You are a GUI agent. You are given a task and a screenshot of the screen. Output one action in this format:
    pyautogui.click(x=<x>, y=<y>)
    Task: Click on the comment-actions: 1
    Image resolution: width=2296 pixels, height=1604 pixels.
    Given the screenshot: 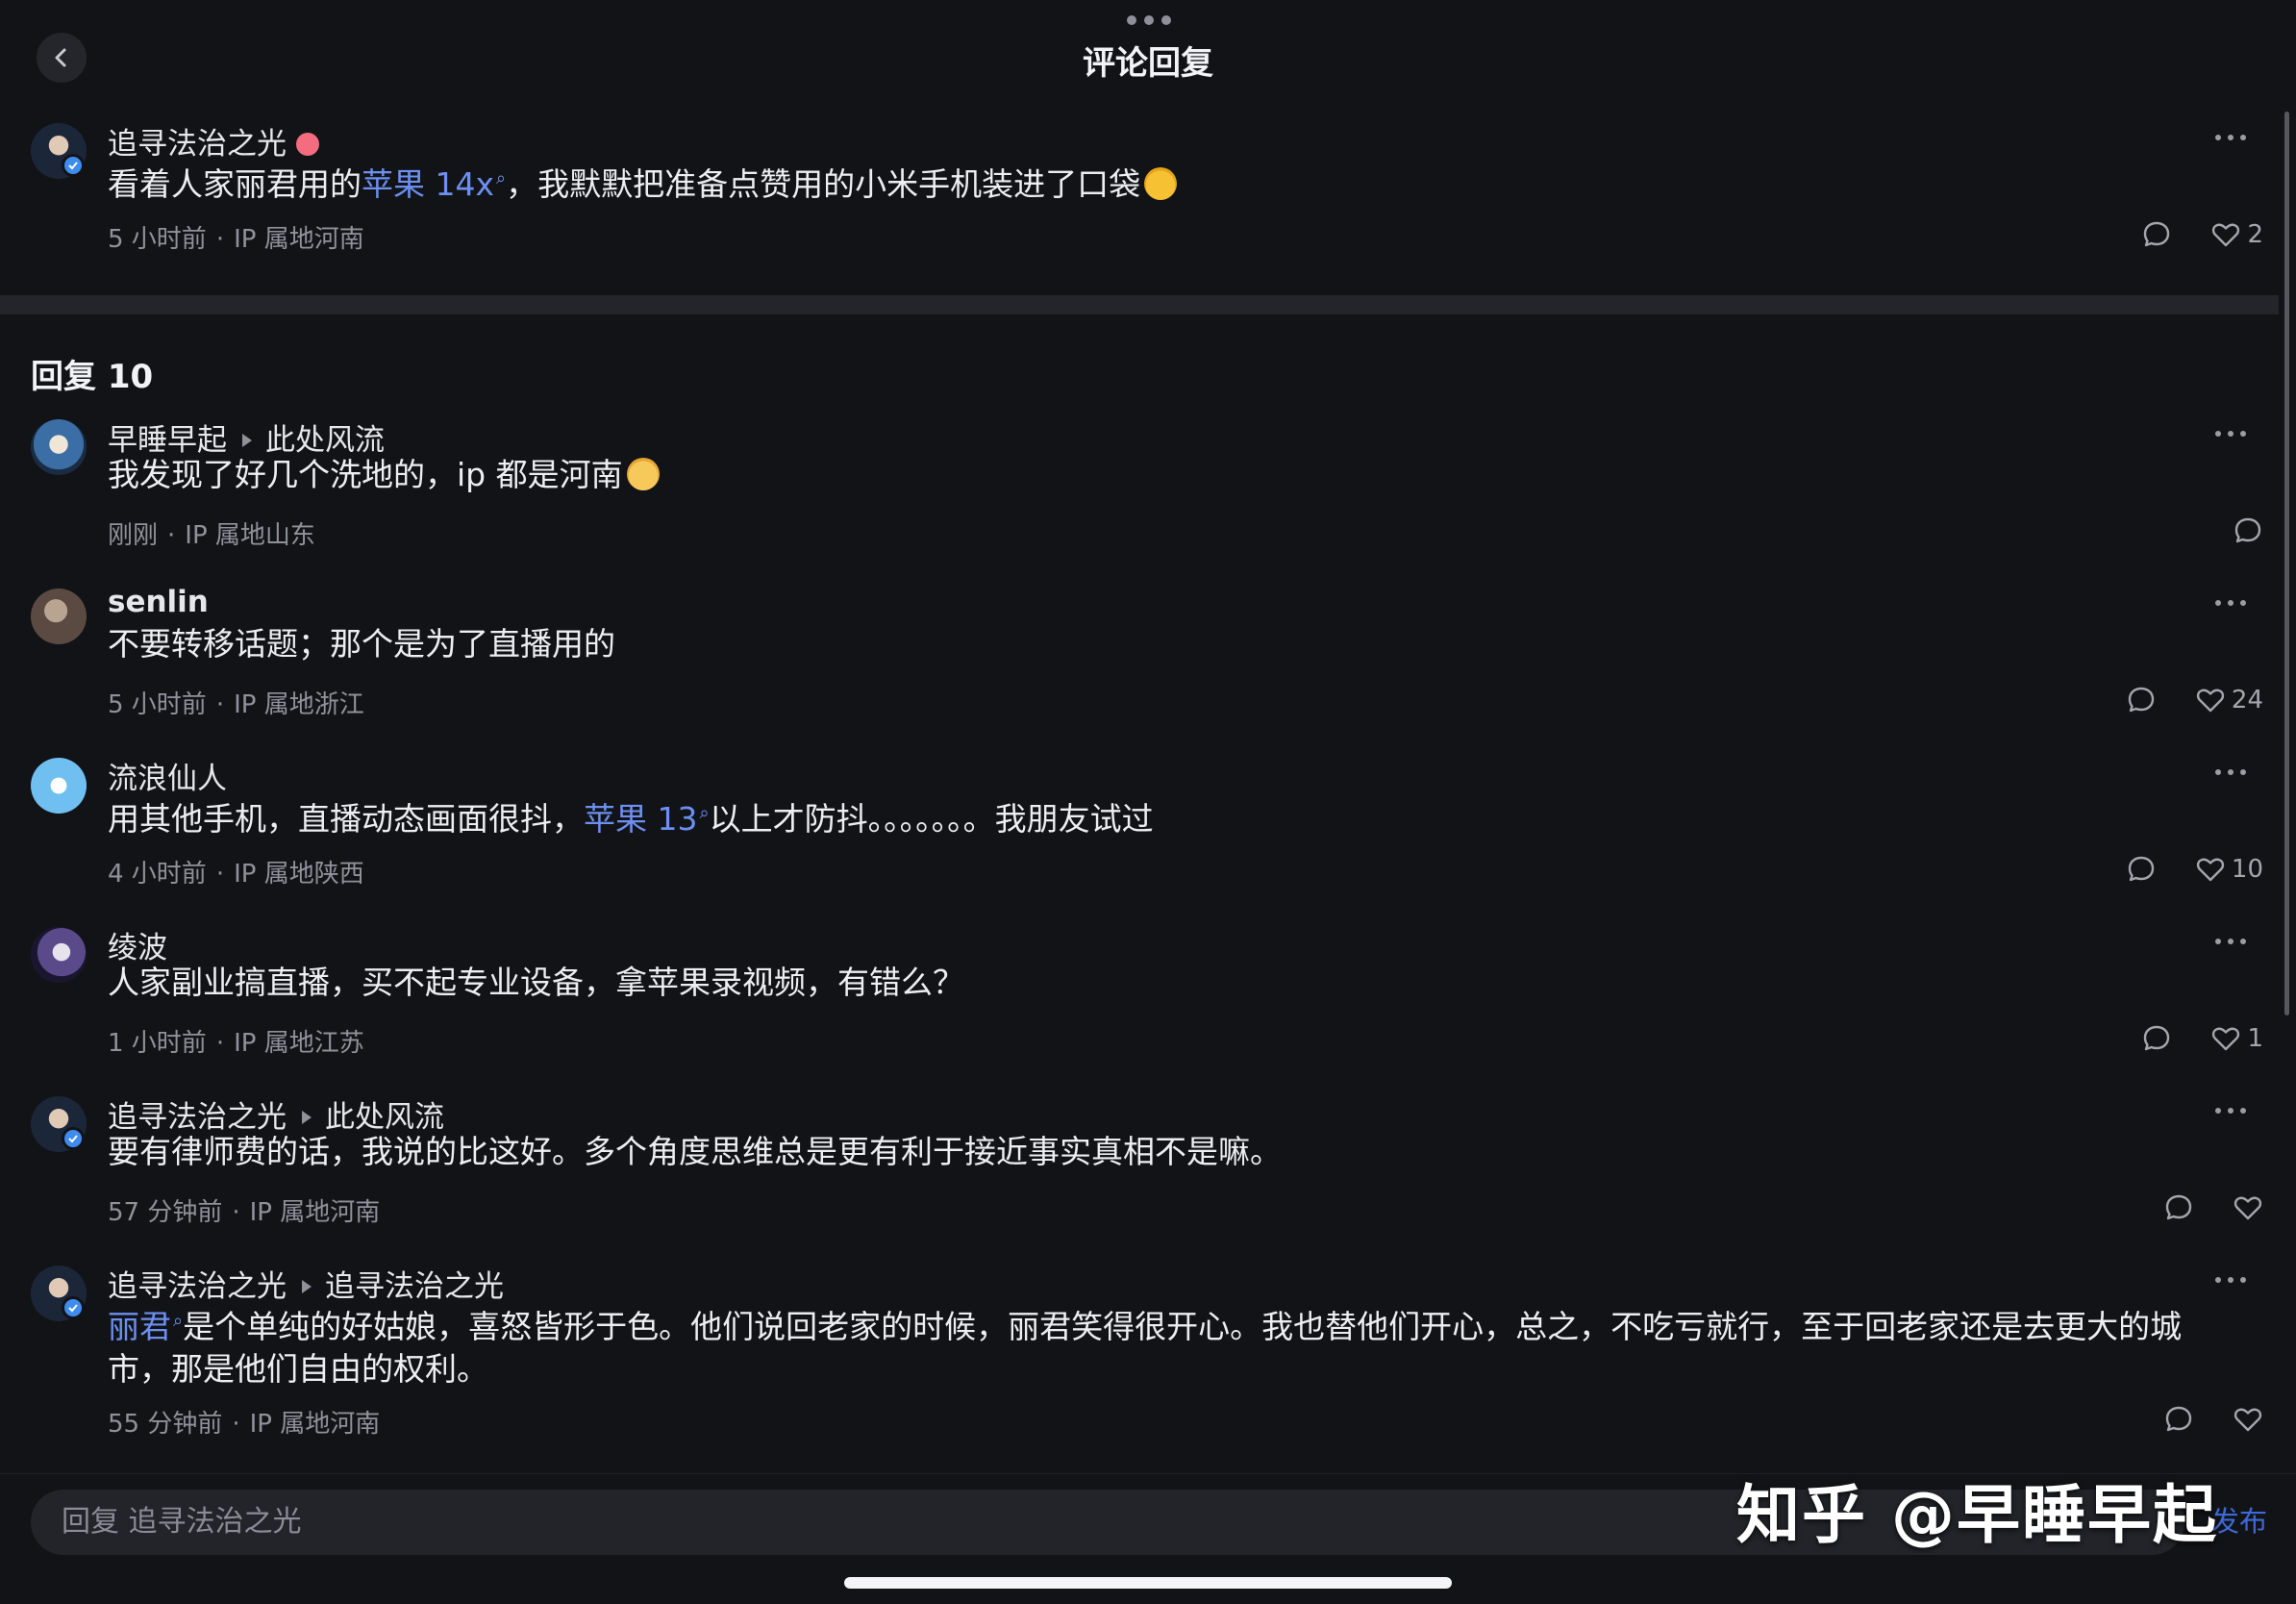 What is the action you would take?
    pyautogui.click(x=2183, y=1038)
    